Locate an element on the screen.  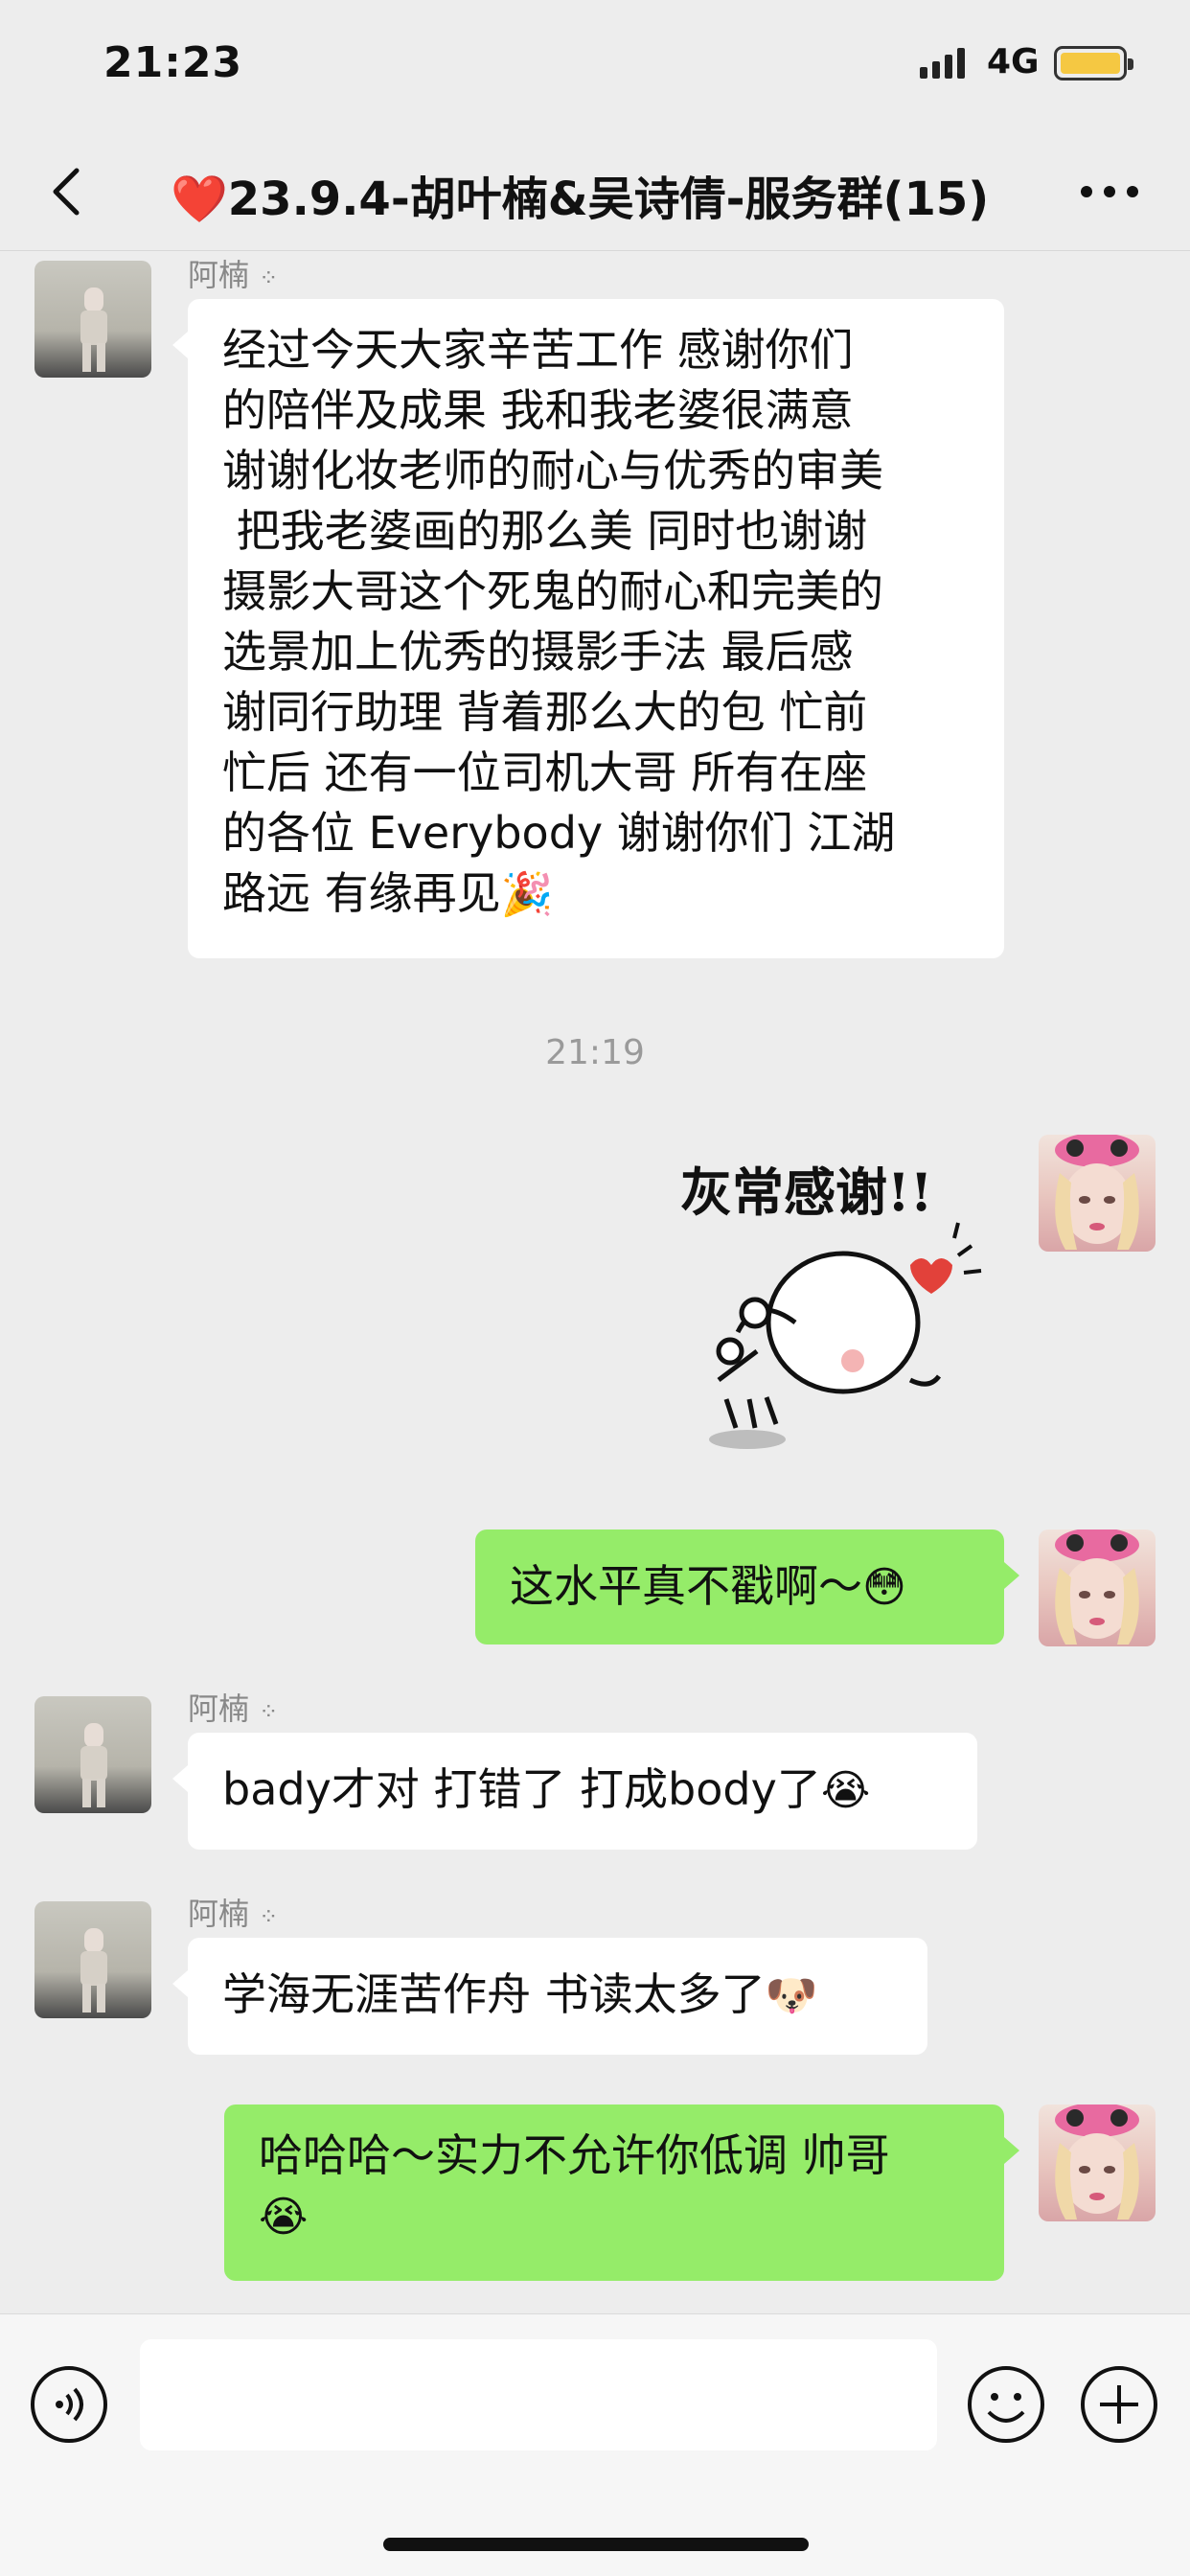
plus-icon is located at coordinates (1119, 2404).